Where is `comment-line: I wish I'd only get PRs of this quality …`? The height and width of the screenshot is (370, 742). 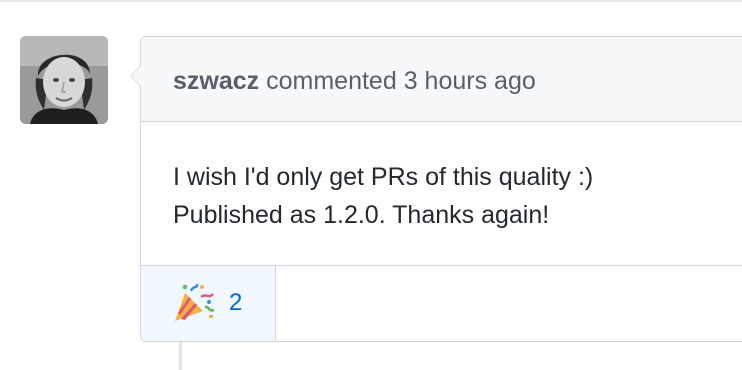
comment-line: I wish I'd only get PRs of this quality … is located at coordinates (383, 177).